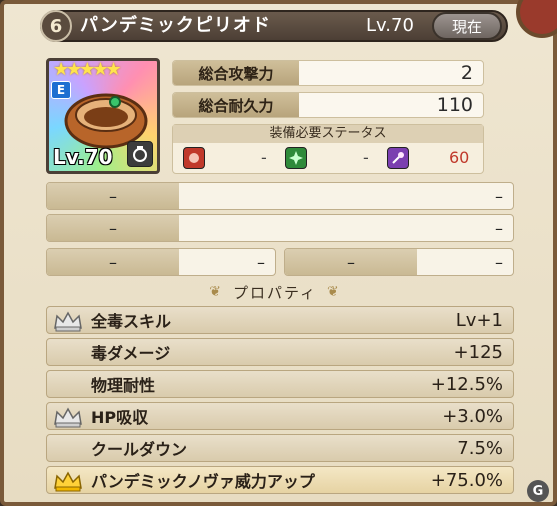  Describe the element at coordinates (175, 25) in the screenshot. I see `item-name: パンデミックピリオド` at that location.